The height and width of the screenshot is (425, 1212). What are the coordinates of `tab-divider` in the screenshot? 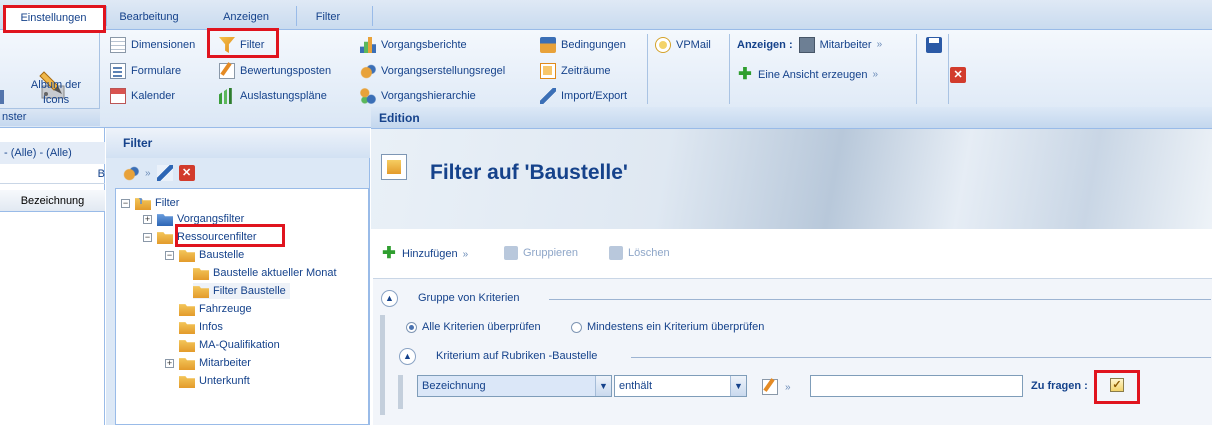 It's located at (106, 16).